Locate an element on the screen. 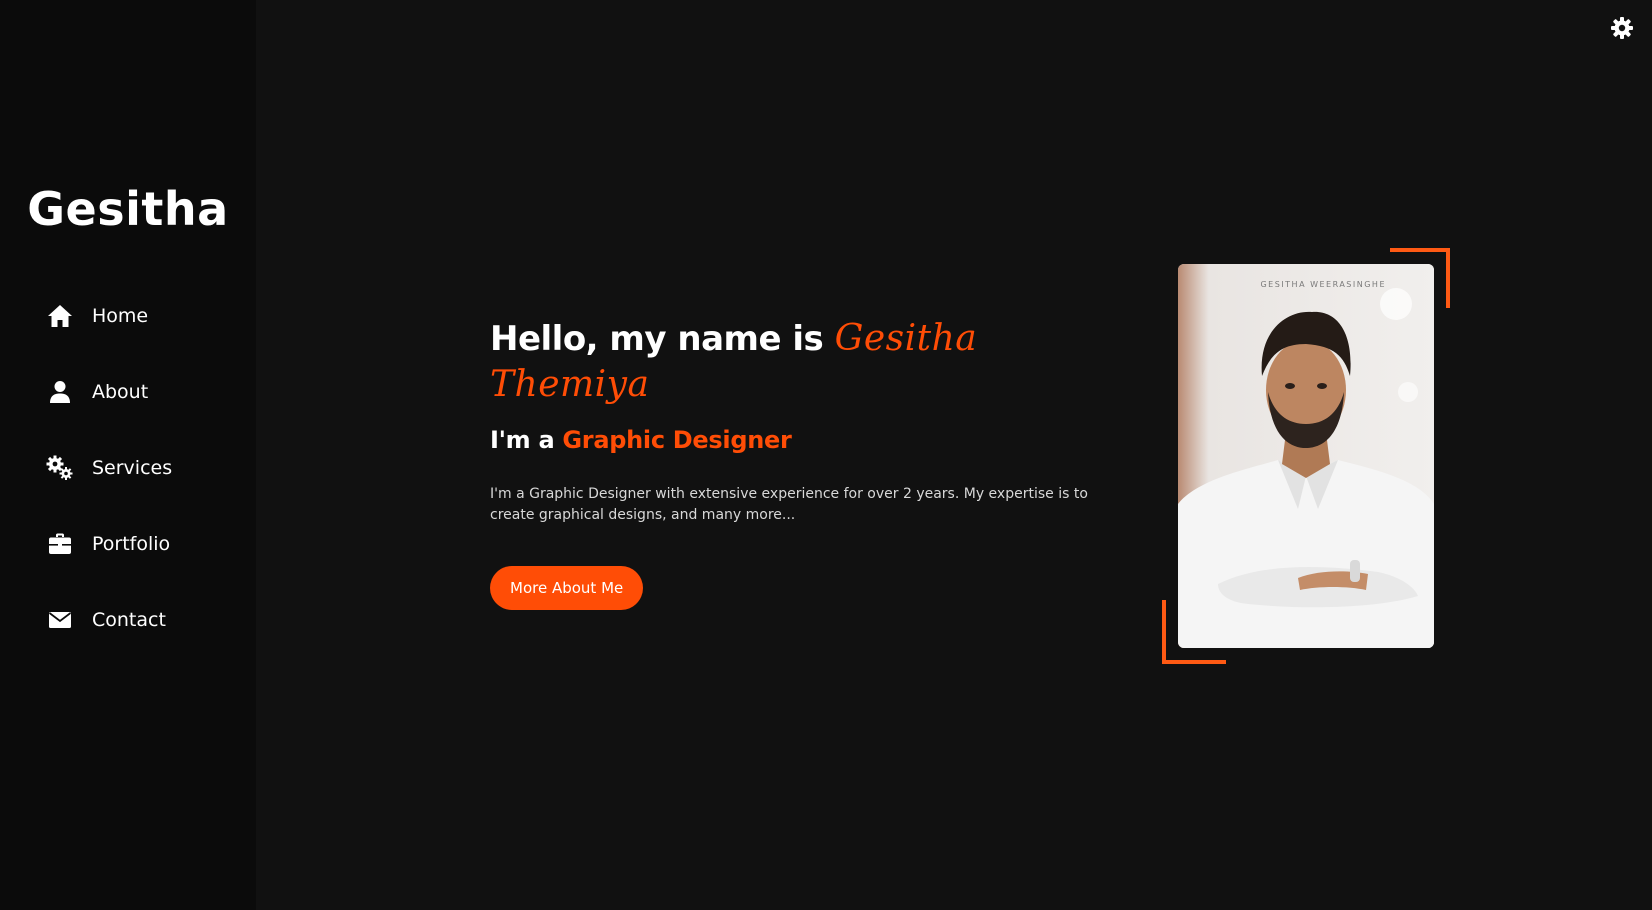 The height and width of the screenshot is (910, 1652). sidebar-nav: Home About Services Portfolio Contact is located at coordinates (128, 482).